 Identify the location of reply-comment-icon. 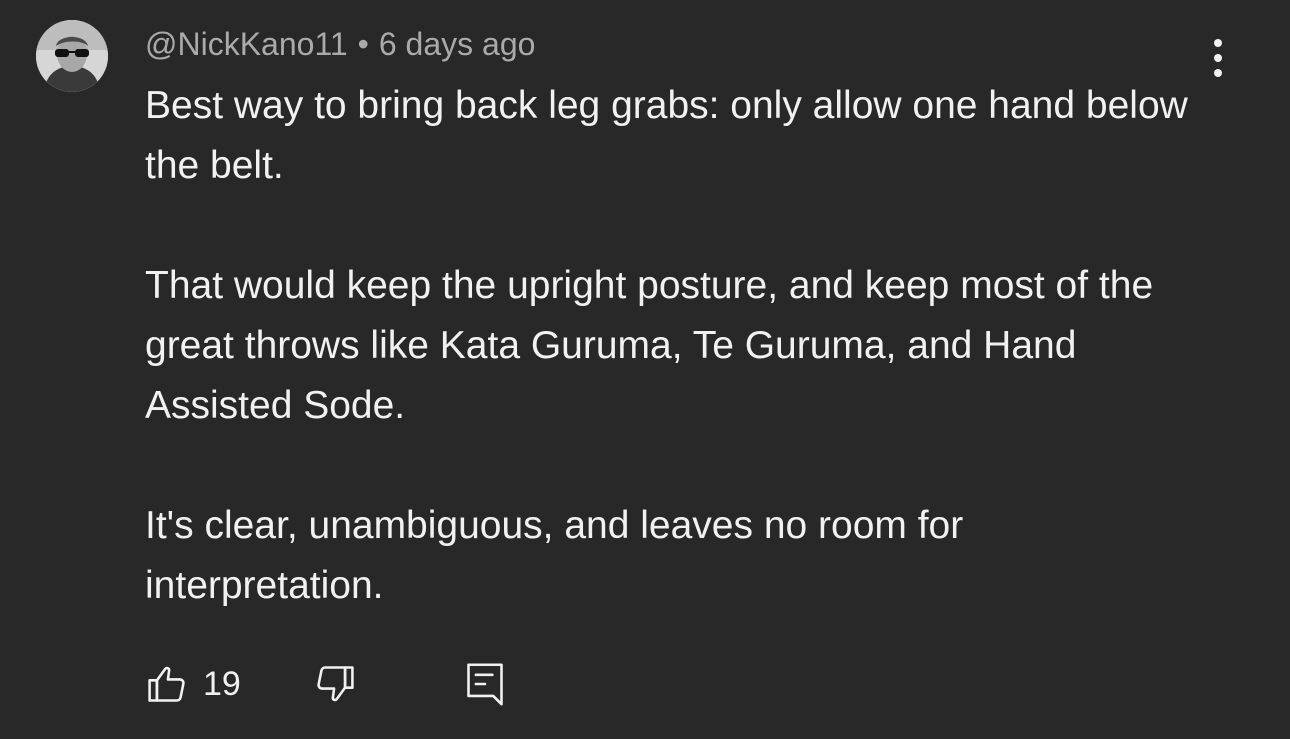
(485, 684).